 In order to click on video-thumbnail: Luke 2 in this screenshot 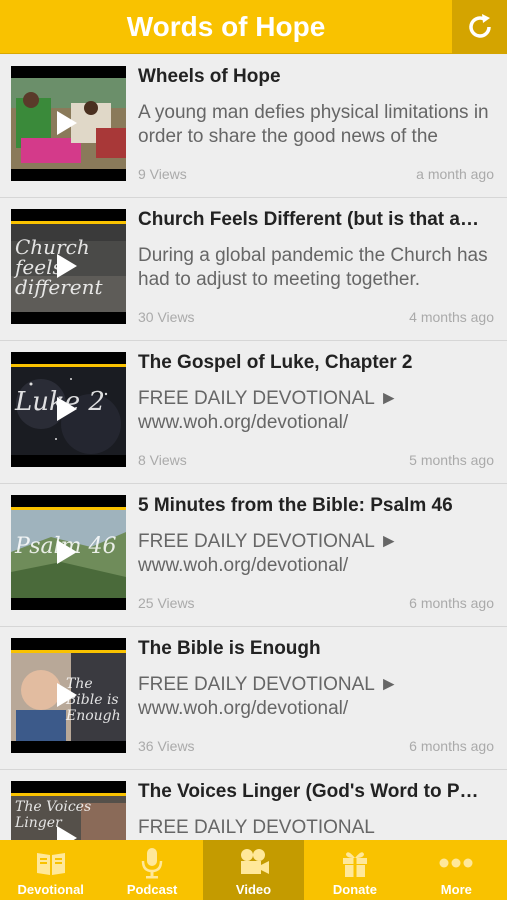, I will do `click(68, 409)`.